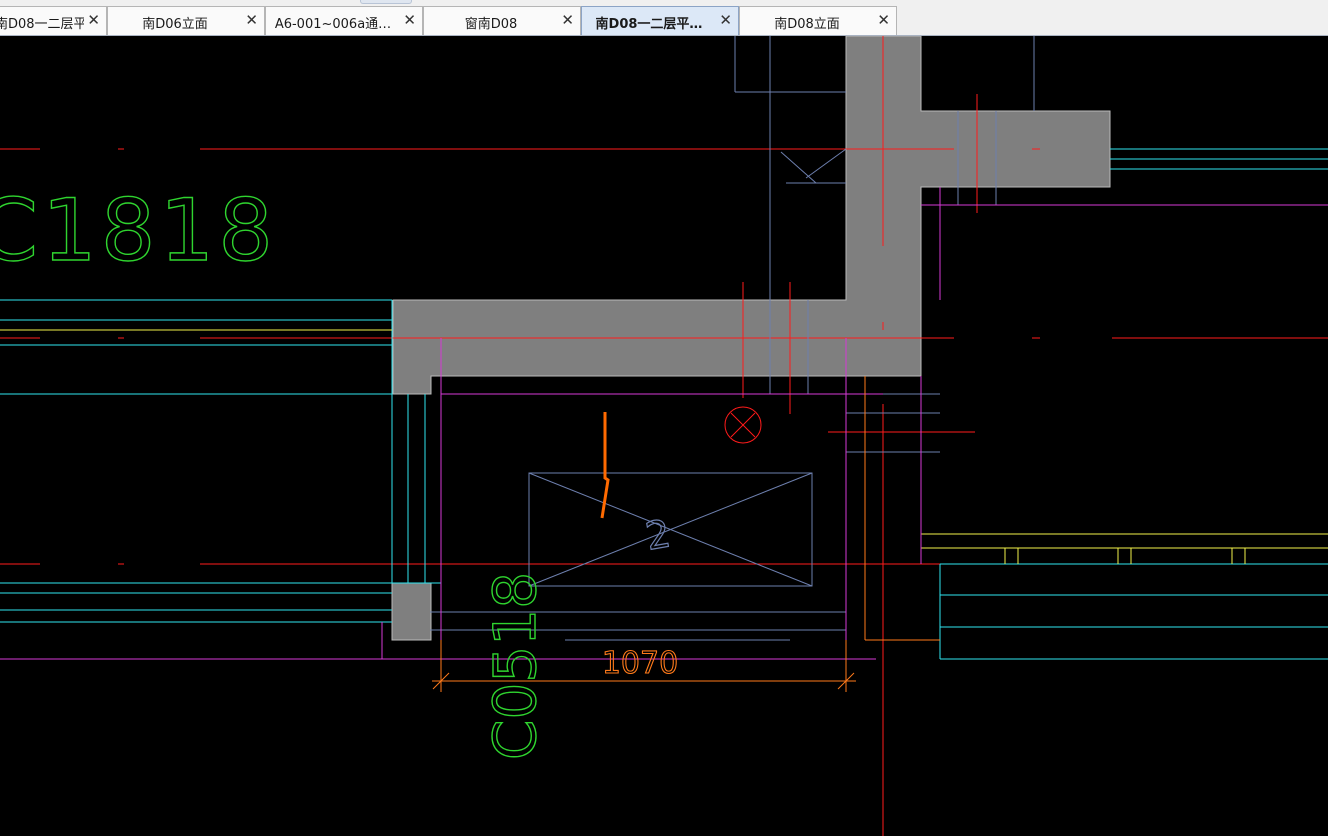  I want to click on dimension-value: 1070, so click(640, 663).